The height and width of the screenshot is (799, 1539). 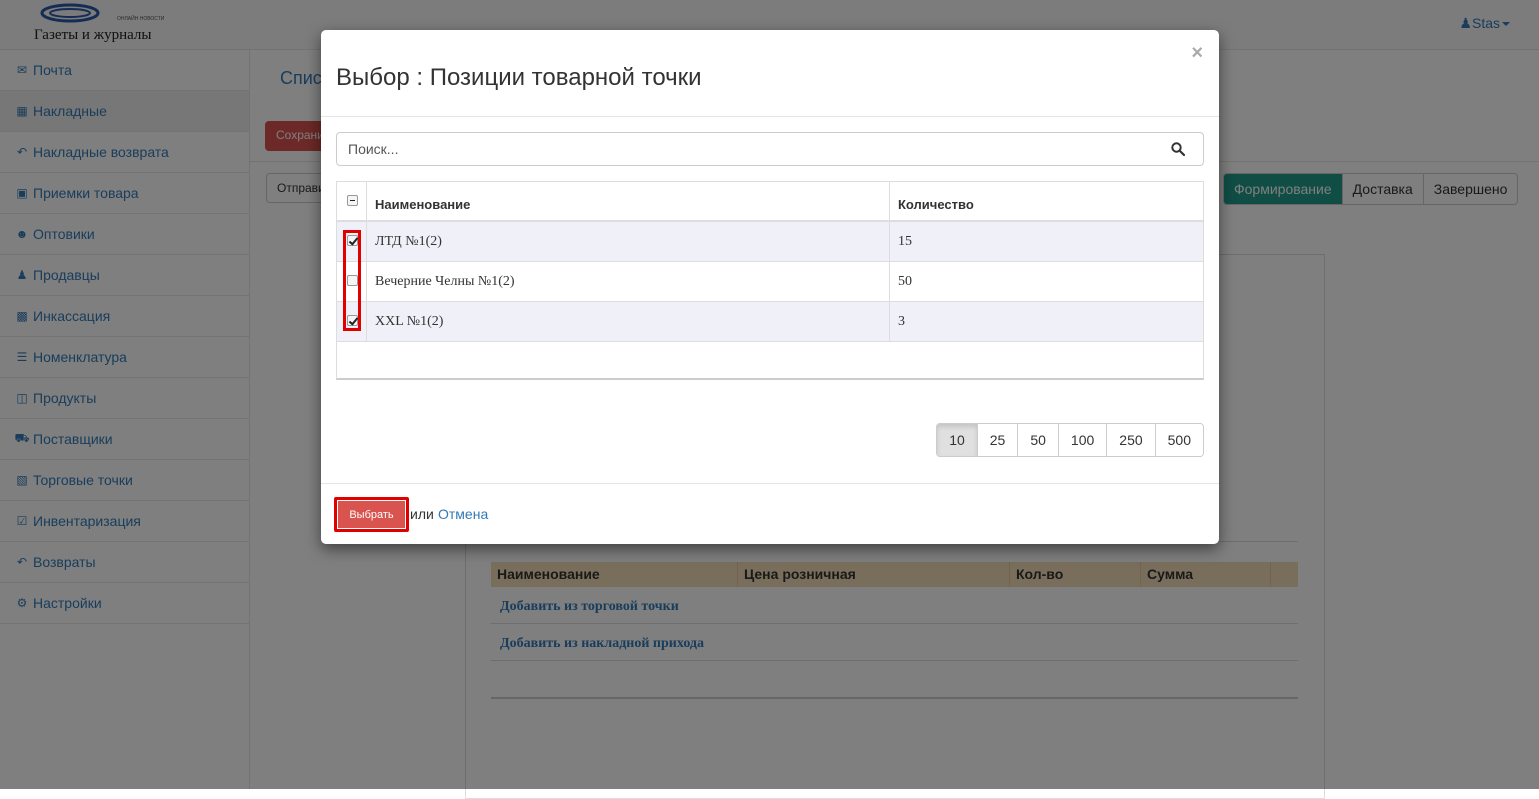 I want to click on page-size-500: 500, so click(x=1178, y=440).